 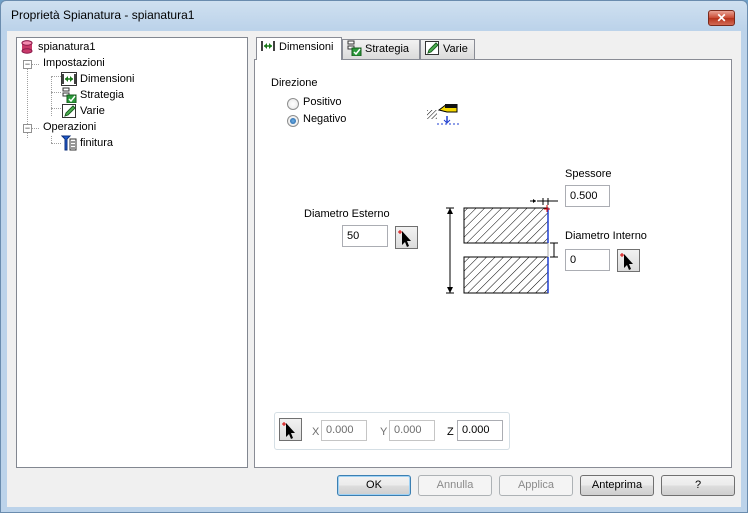 I want to click on diametro-esterno-input: 50, so click(x=365, y=236).